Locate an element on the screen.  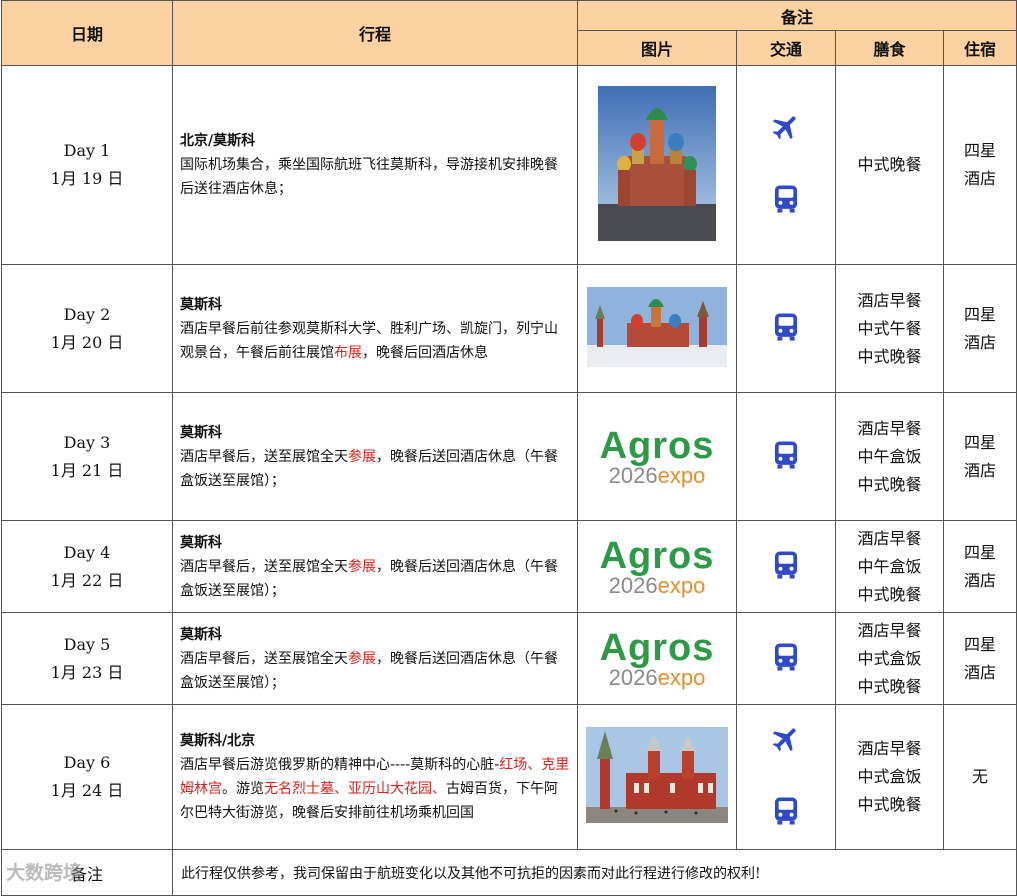
highlight-text: 参展 is located at coordinates (362, 566).